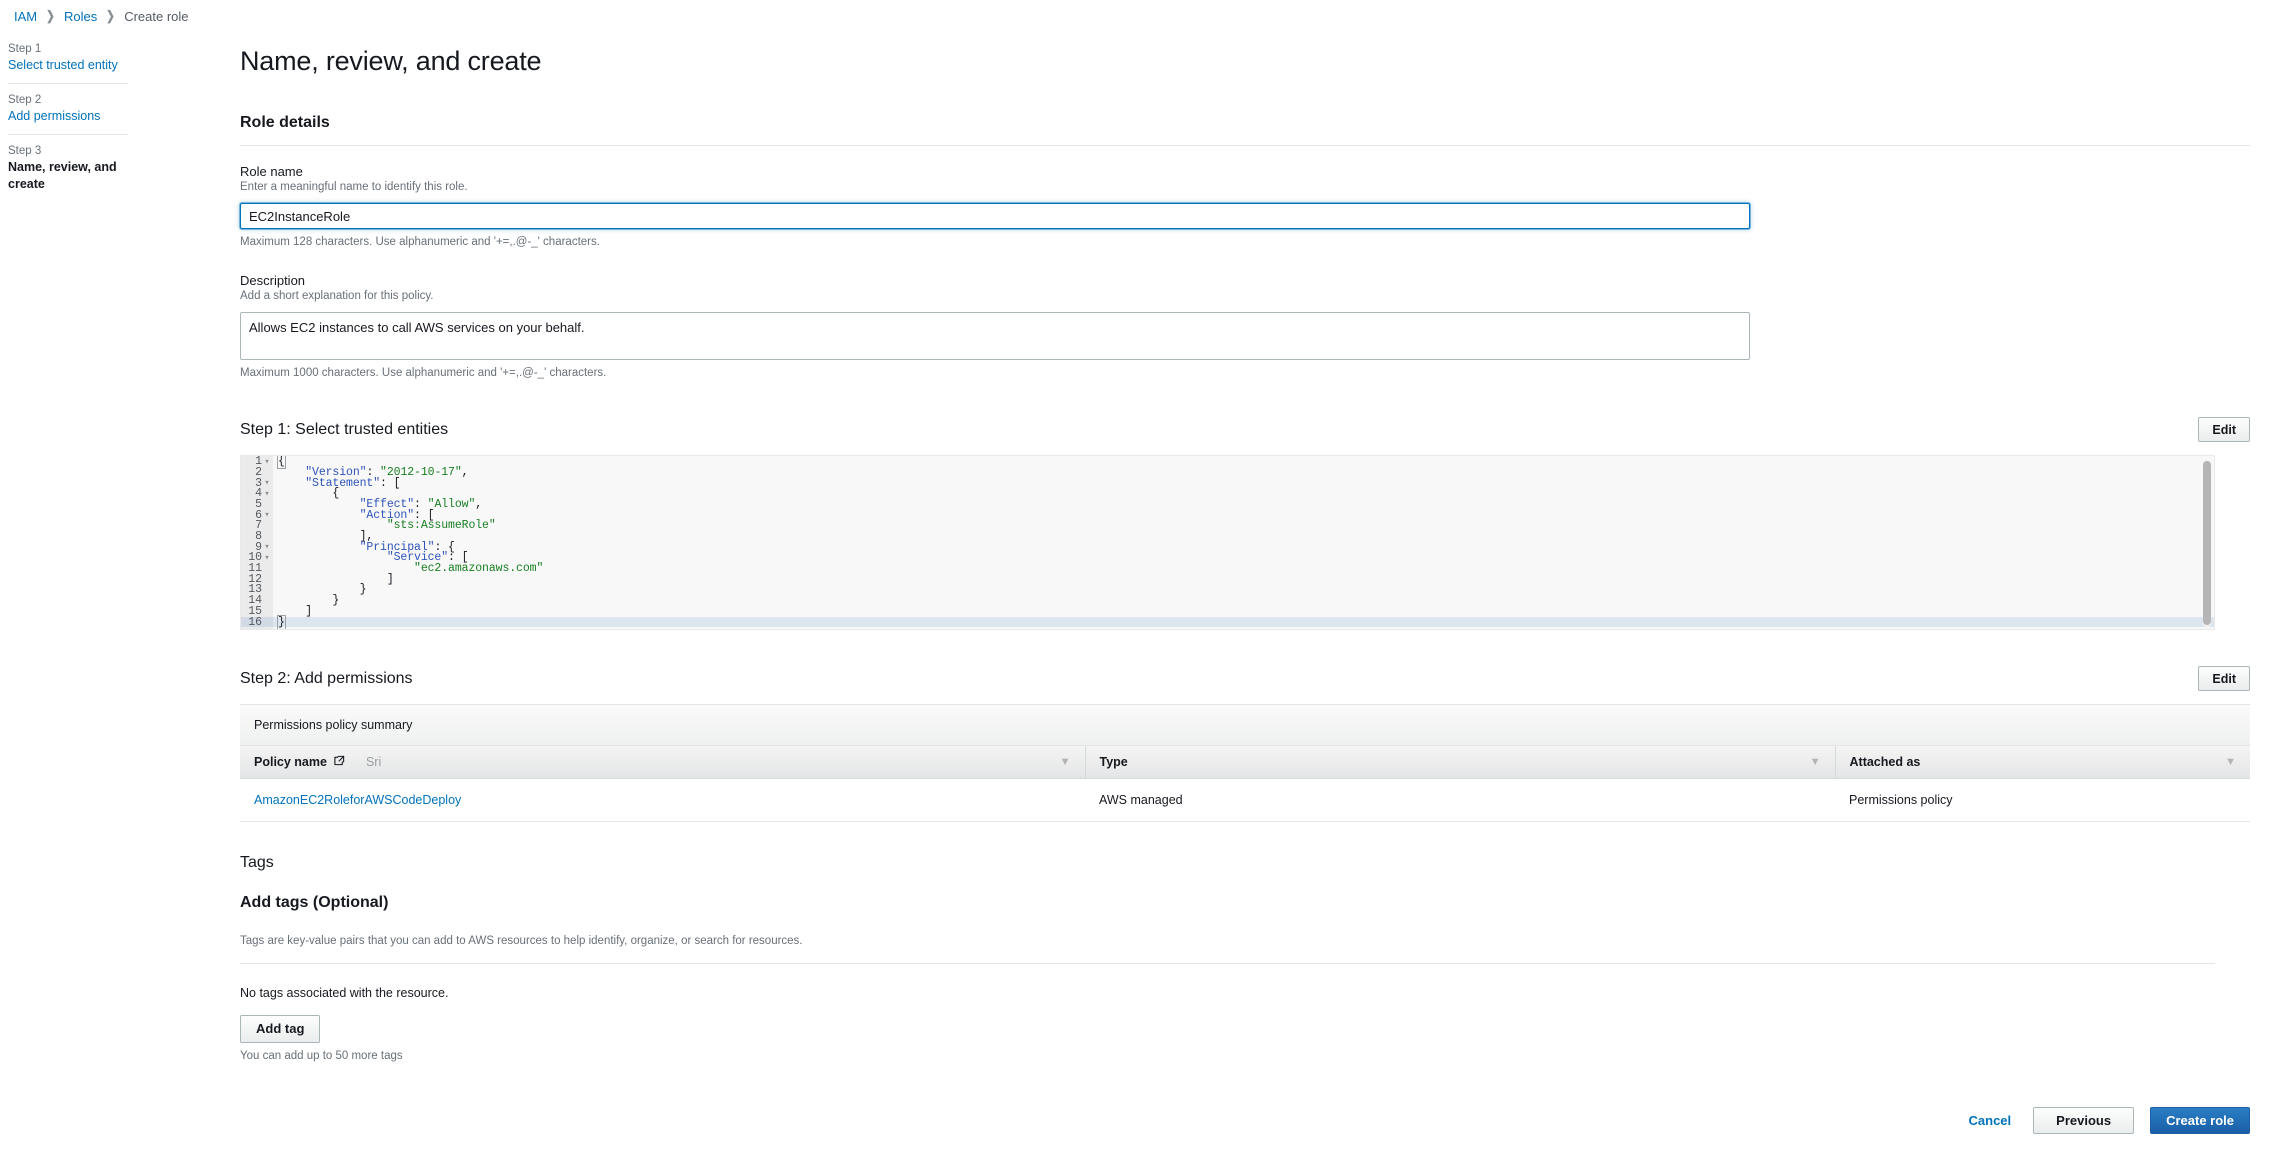 This screenshot has width=2269, height=1151. I want to click on policy-name-link: AmazonEC2RoleforAWSCodeDeploy, so click(357, 800).